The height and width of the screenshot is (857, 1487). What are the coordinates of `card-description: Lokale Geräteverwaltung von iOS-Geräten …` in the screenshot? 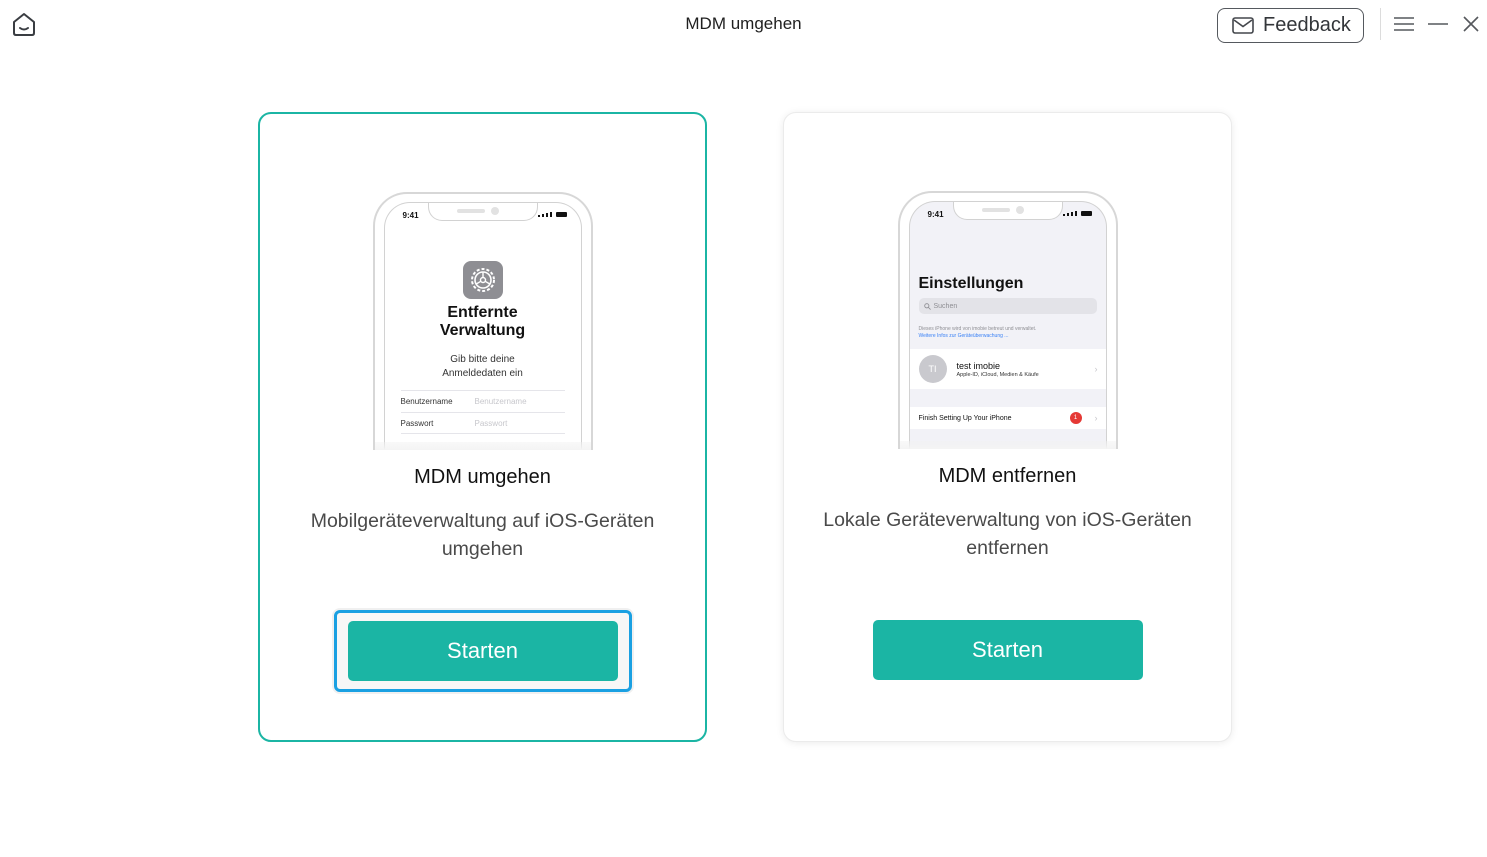 It's located at (1007, 534).